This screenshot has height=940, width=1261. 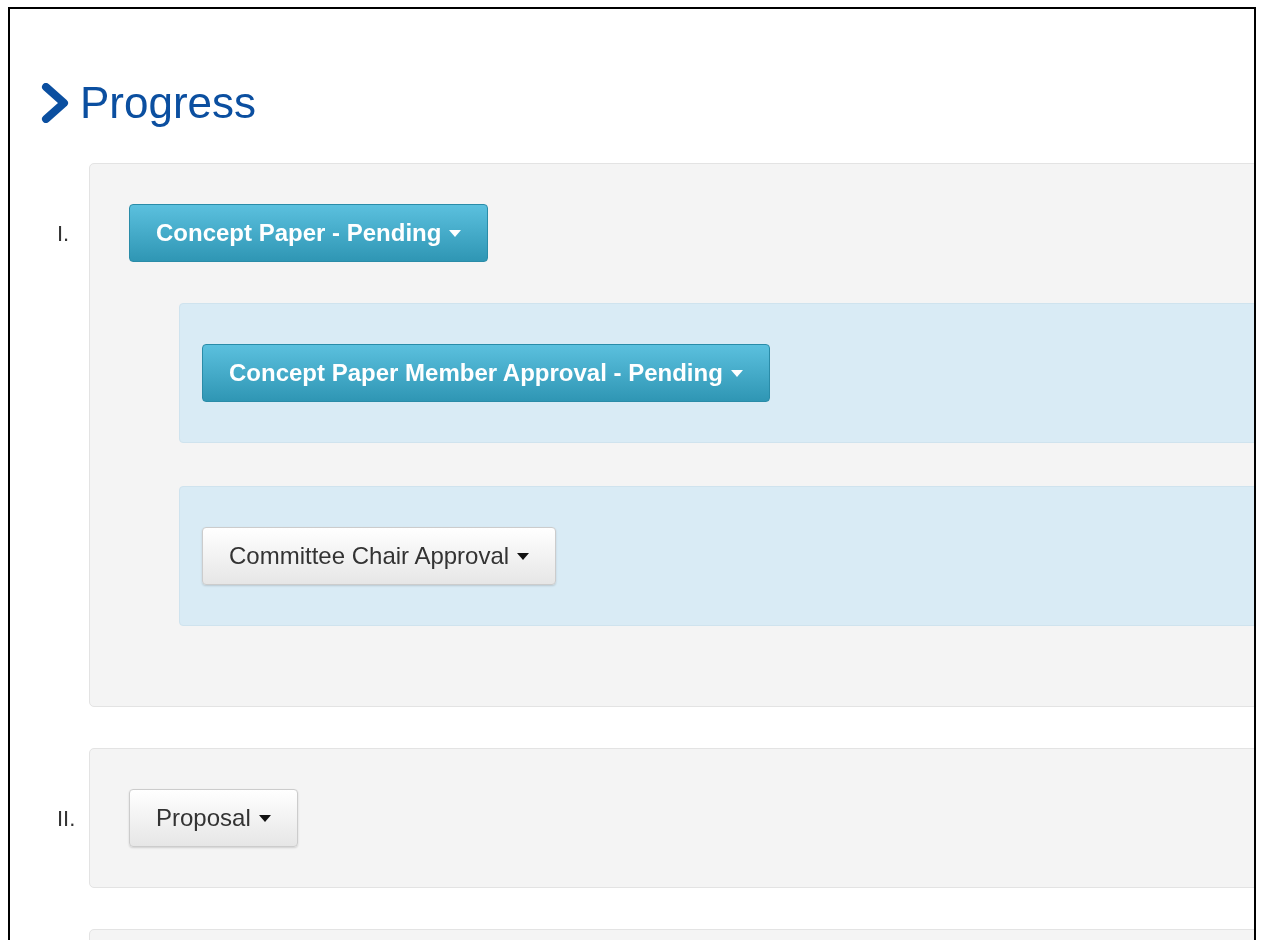 I want to click on dropdown-button: Proposal, so click(x=213, y=818).